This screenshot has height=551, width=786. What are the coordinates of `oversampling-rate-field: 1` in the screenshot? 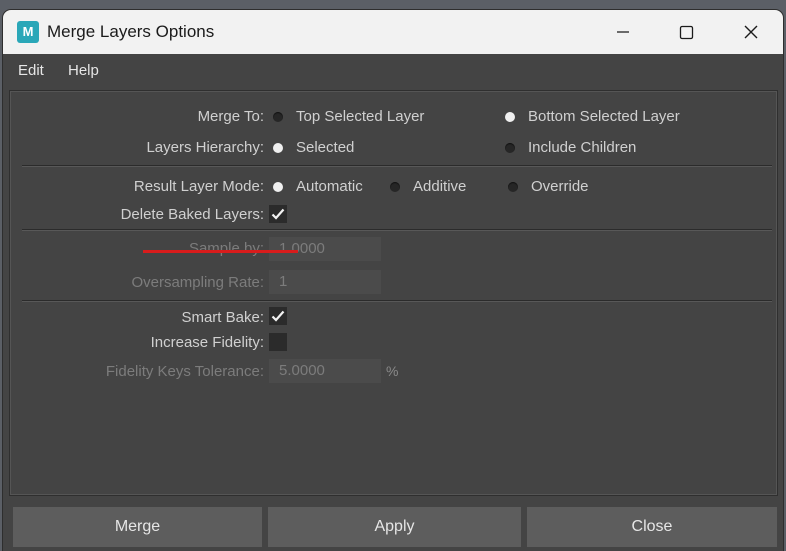 It's located at (325, 282).